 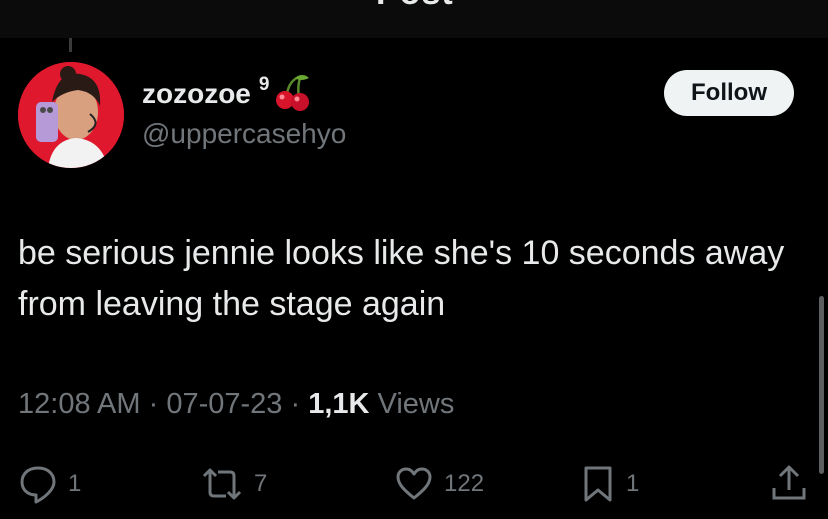 What do you see at coordinates (75, 483) in the screenshot?
I see `reply-count: 1` at bounding box center [75, 483].